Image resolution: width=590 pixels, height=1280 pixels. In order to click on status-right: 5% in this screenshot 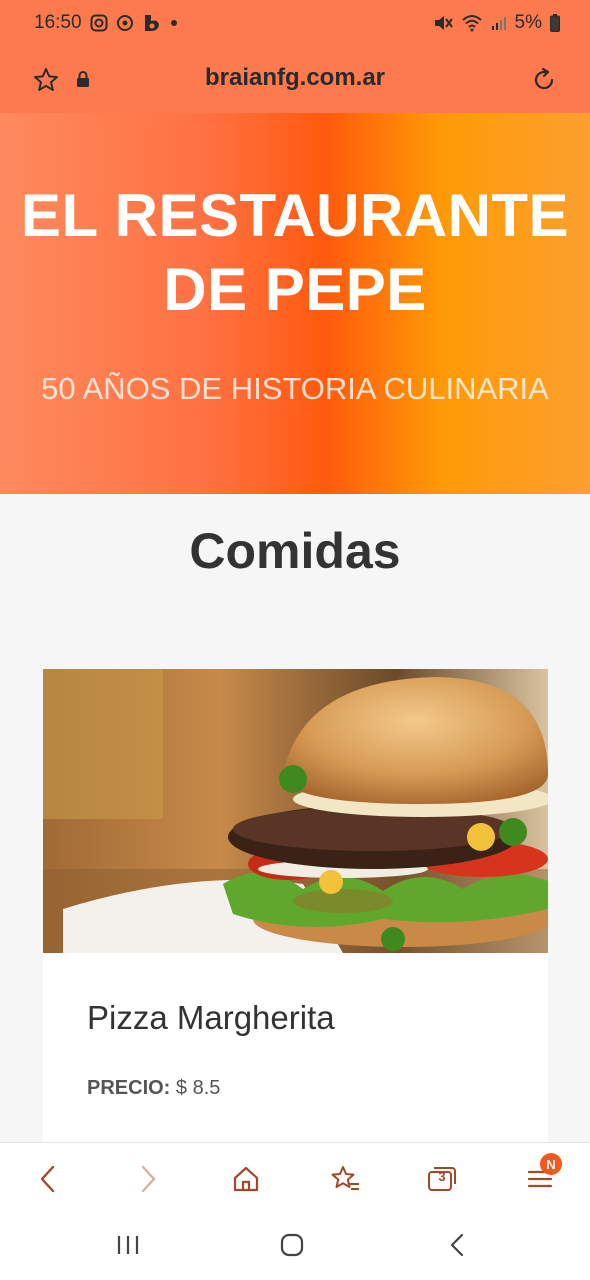, I will do `click(496, 23)`.